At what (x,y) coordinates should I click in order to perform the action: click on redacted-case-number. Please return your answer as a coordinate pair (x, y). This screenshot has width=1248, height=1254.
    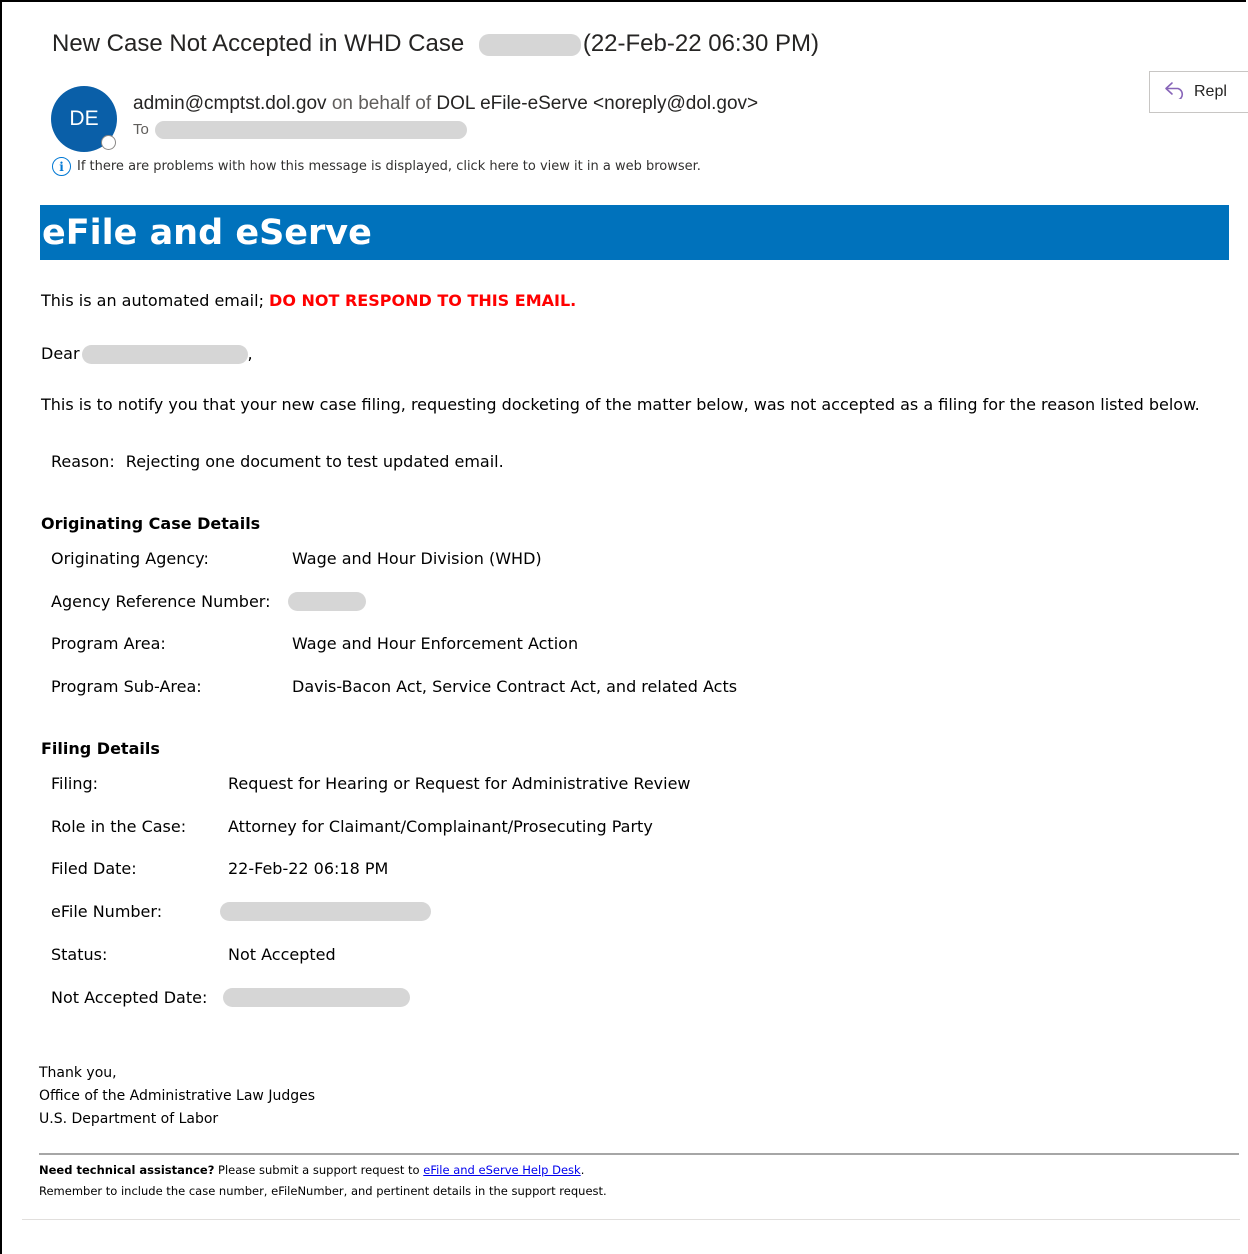
    Looking at the image, I should click on (529, 44).